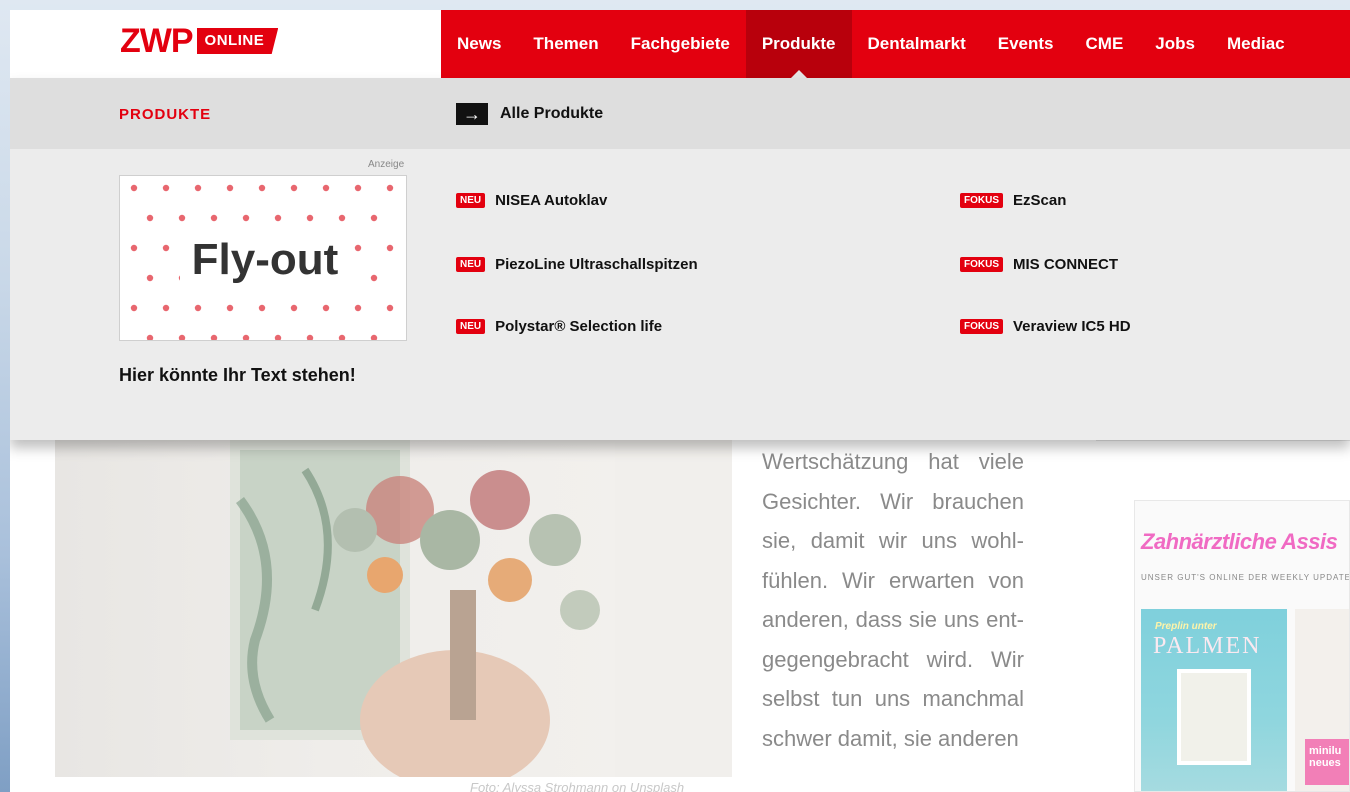  I want to click on nav-item-events: Events, so click(1026, 44).